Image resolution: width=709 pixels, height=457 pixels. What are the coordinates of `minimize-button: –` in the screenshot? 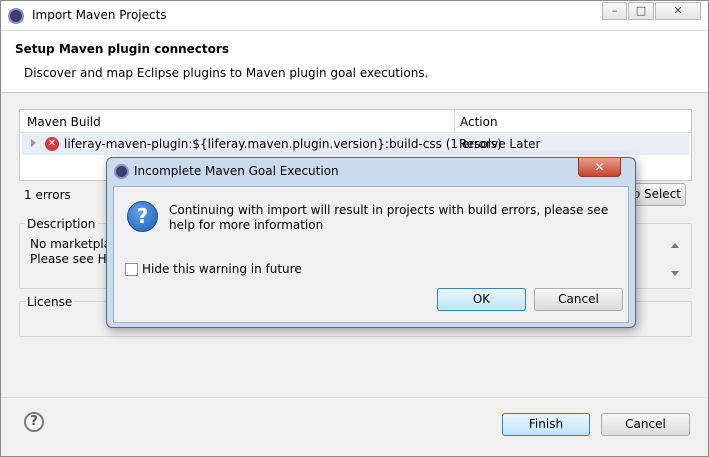 It's located at (614, 11).